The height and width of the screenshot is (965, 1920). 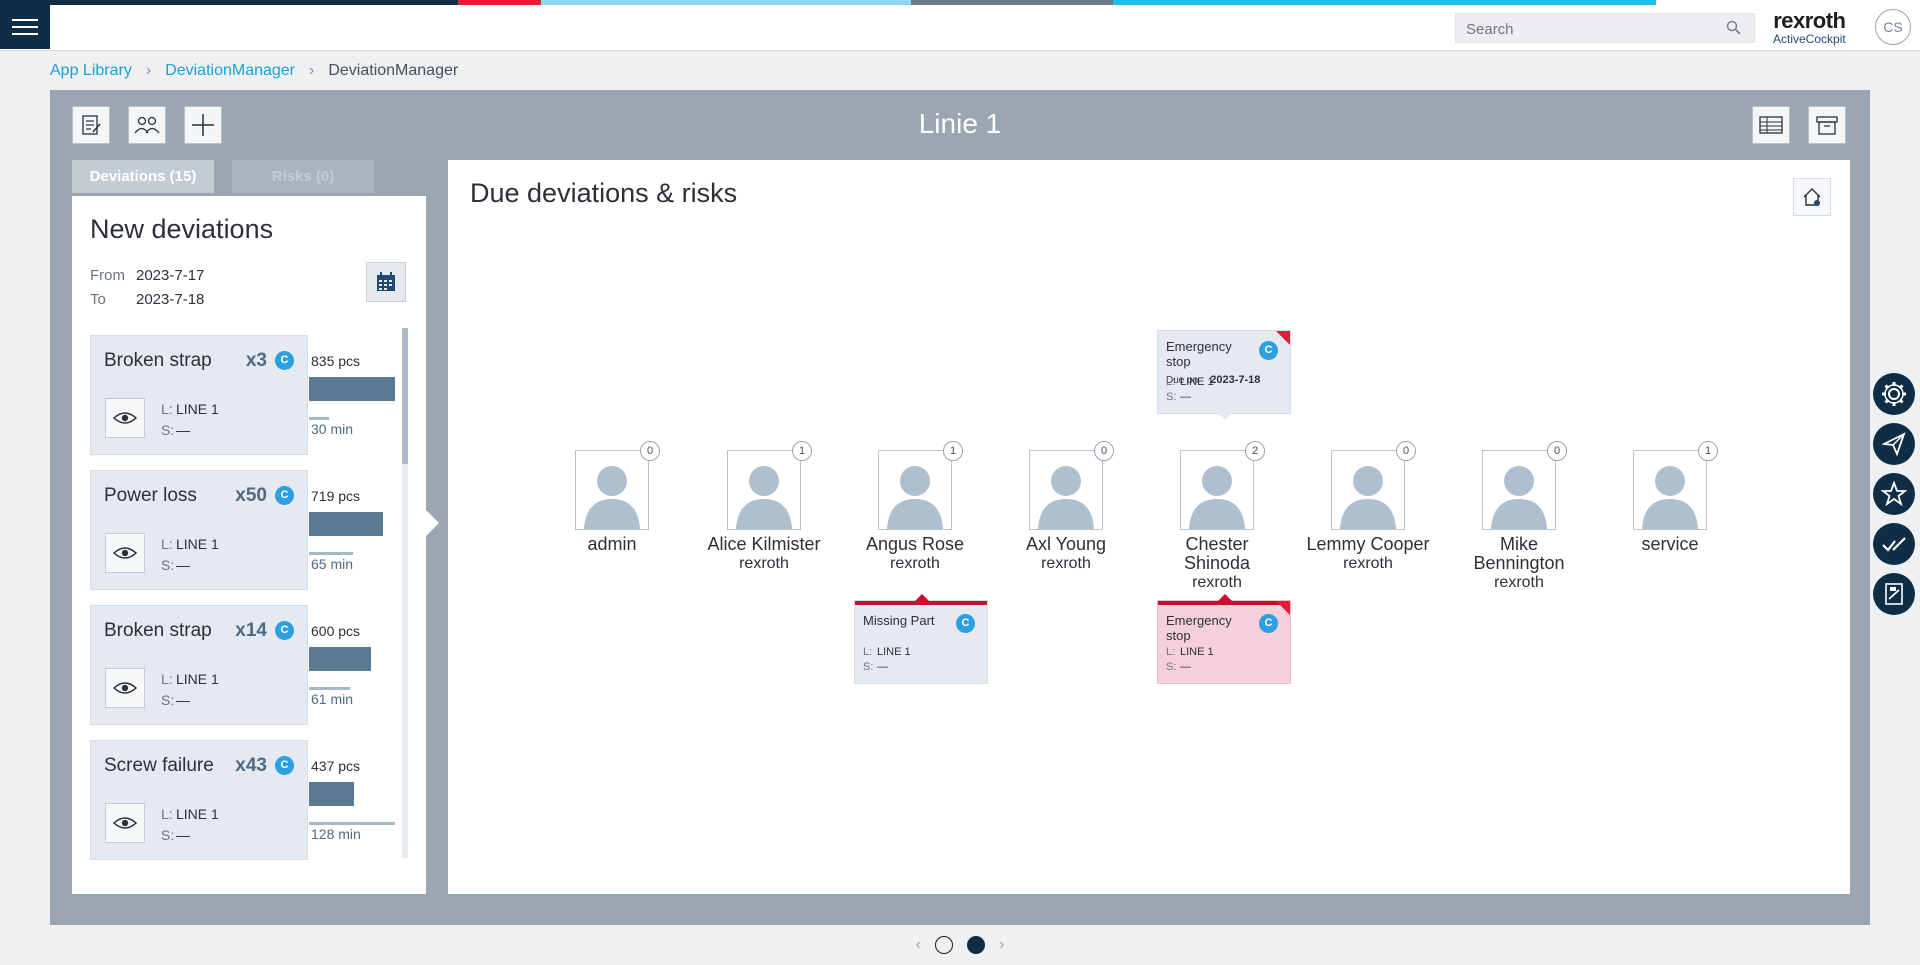 I want to click on person-admin: 0 admin, so click(x=612, y=497).